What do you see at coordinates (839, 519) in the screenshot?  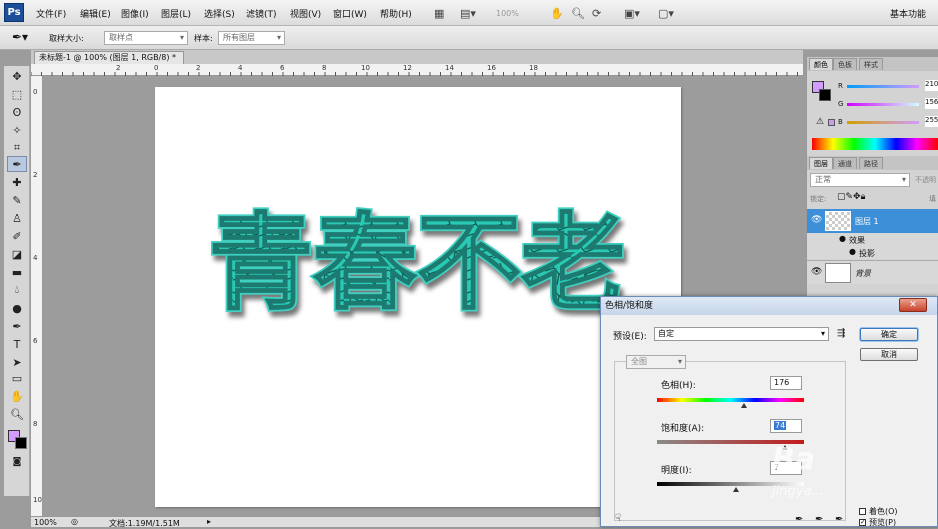 I see `eyedropper-minus-icon: ✒` at bounding box center [839, 519].